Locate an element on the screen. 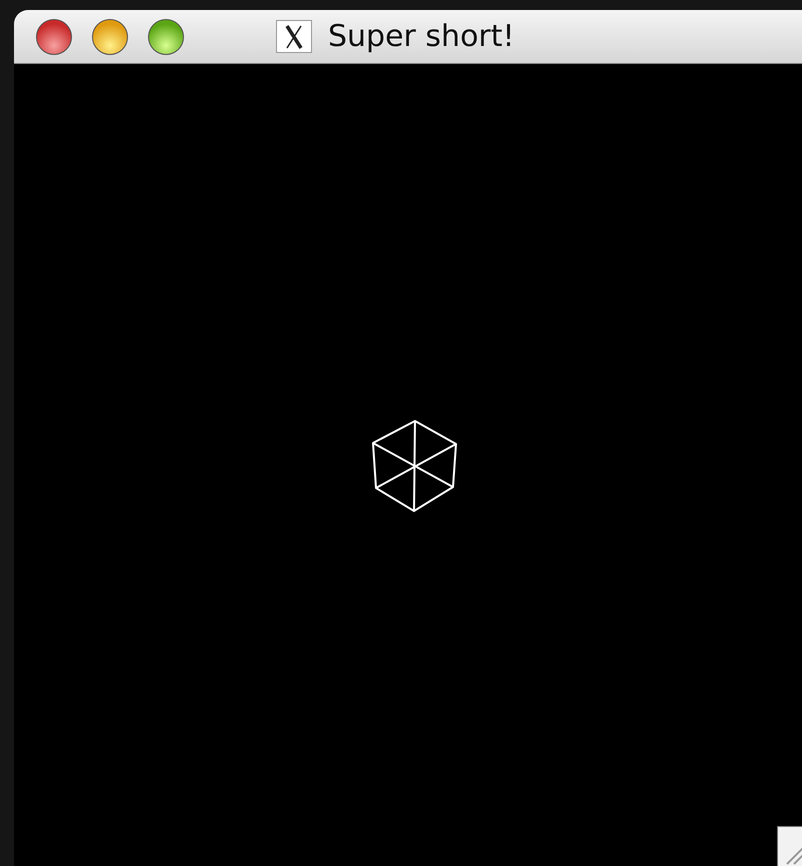  app-icon is located at coordinates (294, 36).